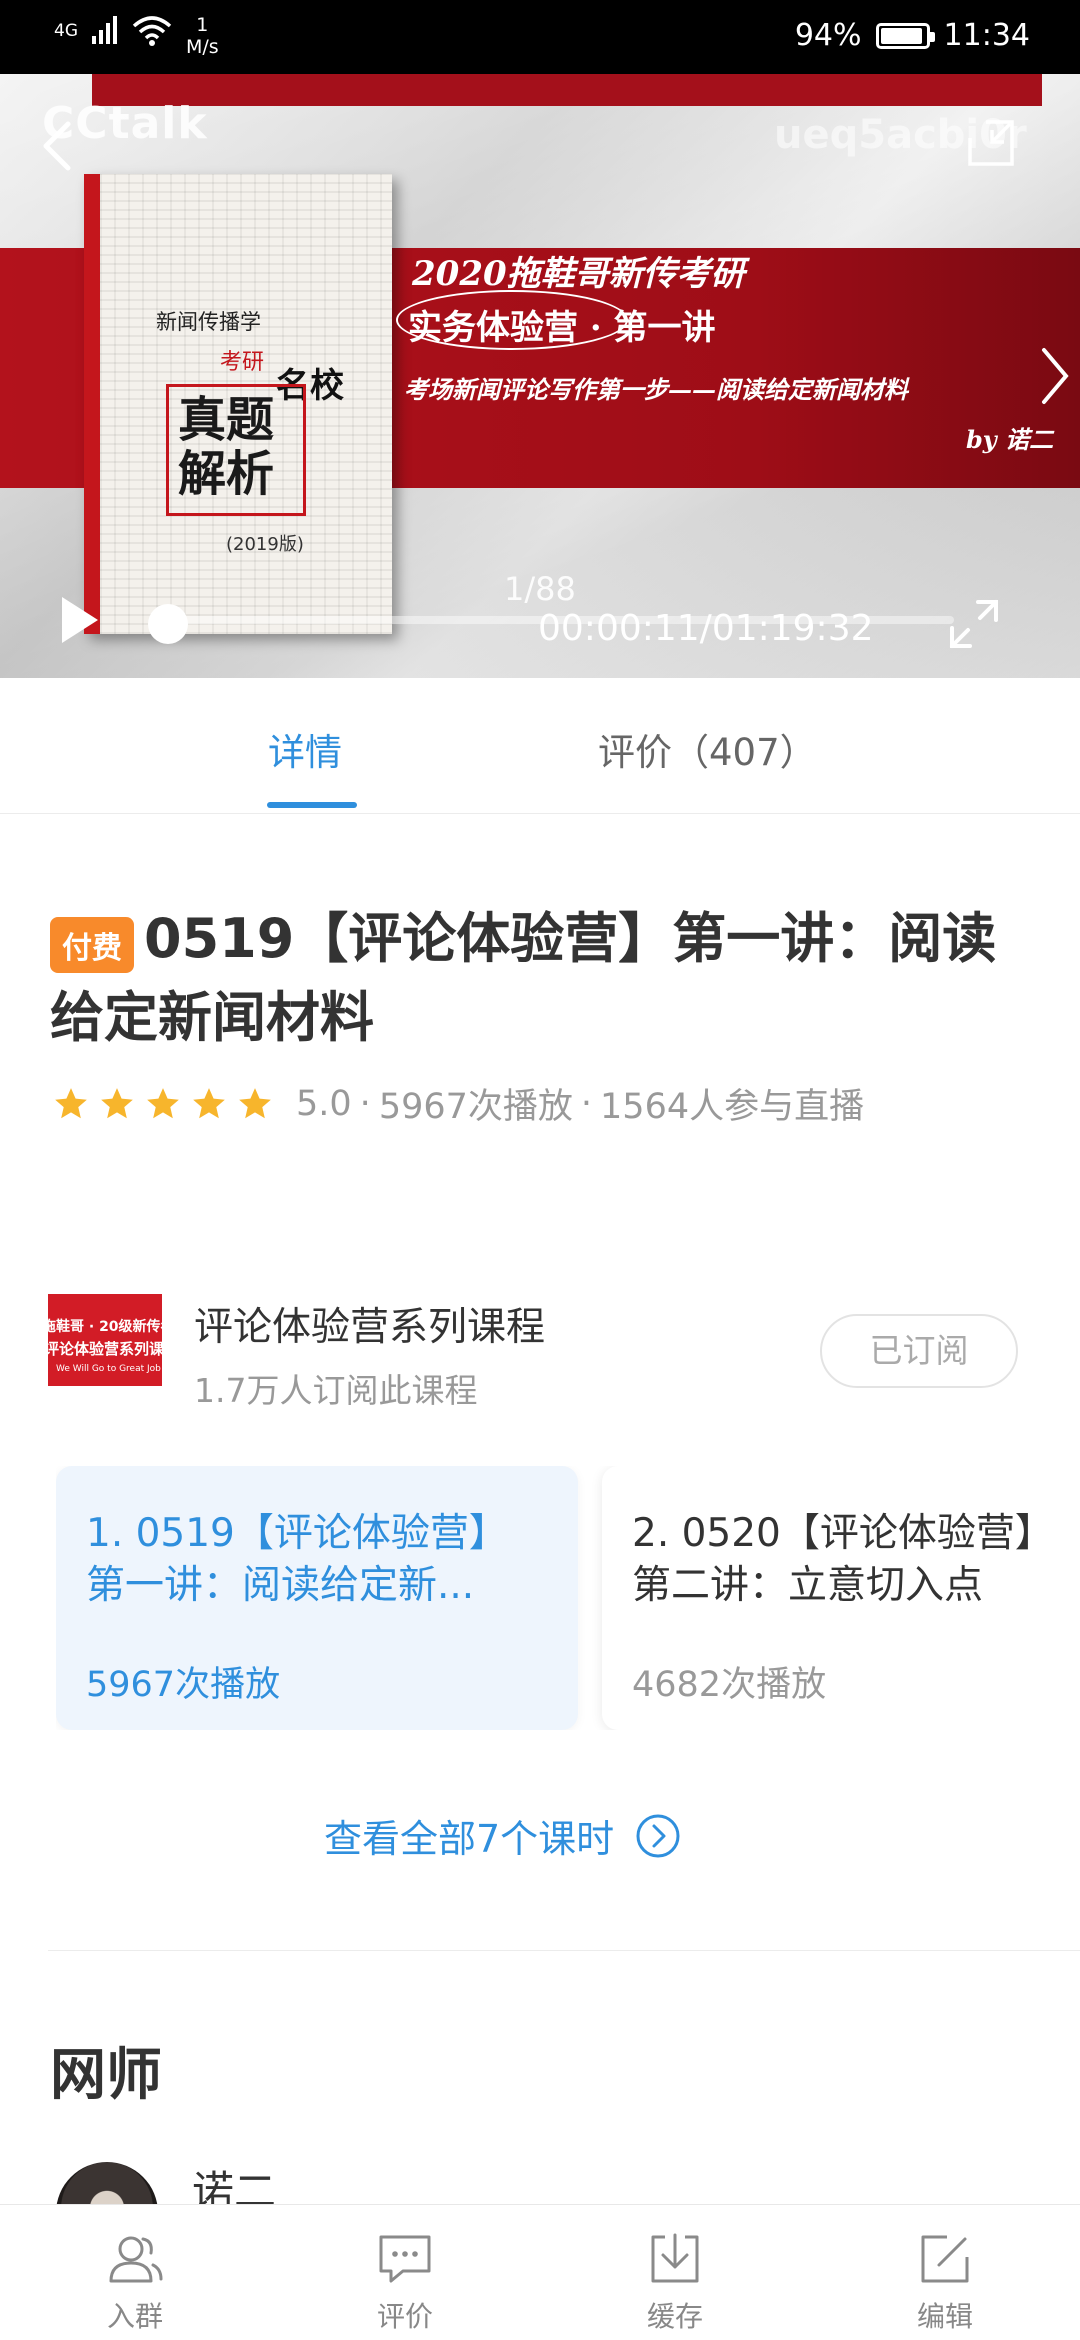 This screenshot has height=2340, width=1080. What do you see at coordinates (469, 1839) in the screenshot?
I see `view-all-label: 查看全部7个课时` at bounding box center [469, 1839].